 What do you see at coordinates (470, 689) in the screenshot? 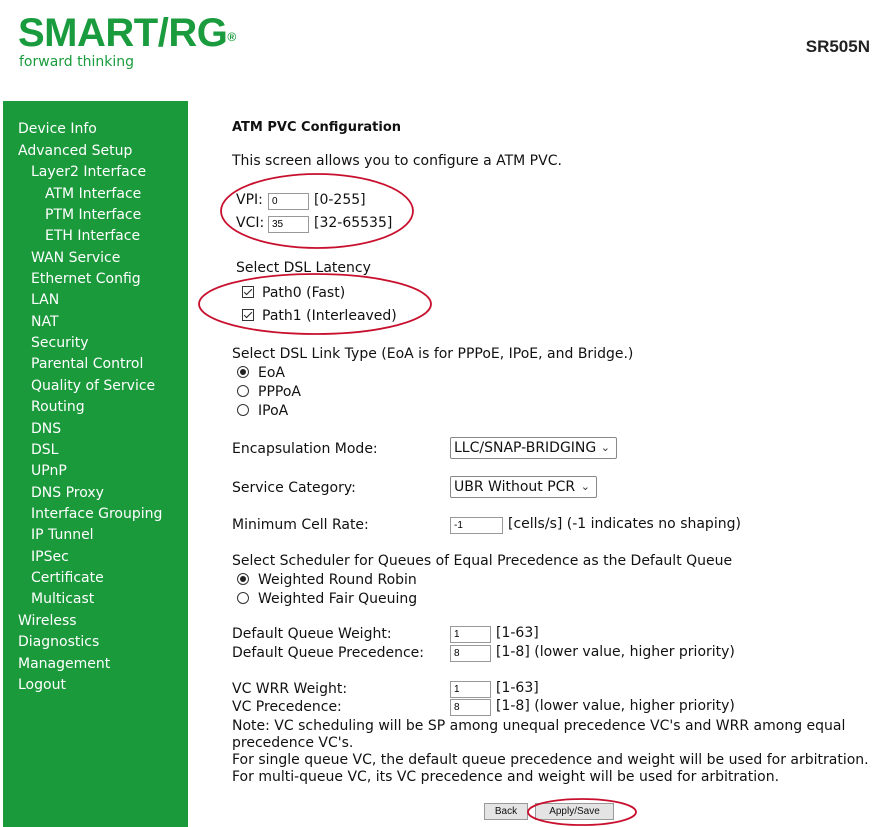
I see `vc-wrr-weight-input` at bounding box center [470, 689].